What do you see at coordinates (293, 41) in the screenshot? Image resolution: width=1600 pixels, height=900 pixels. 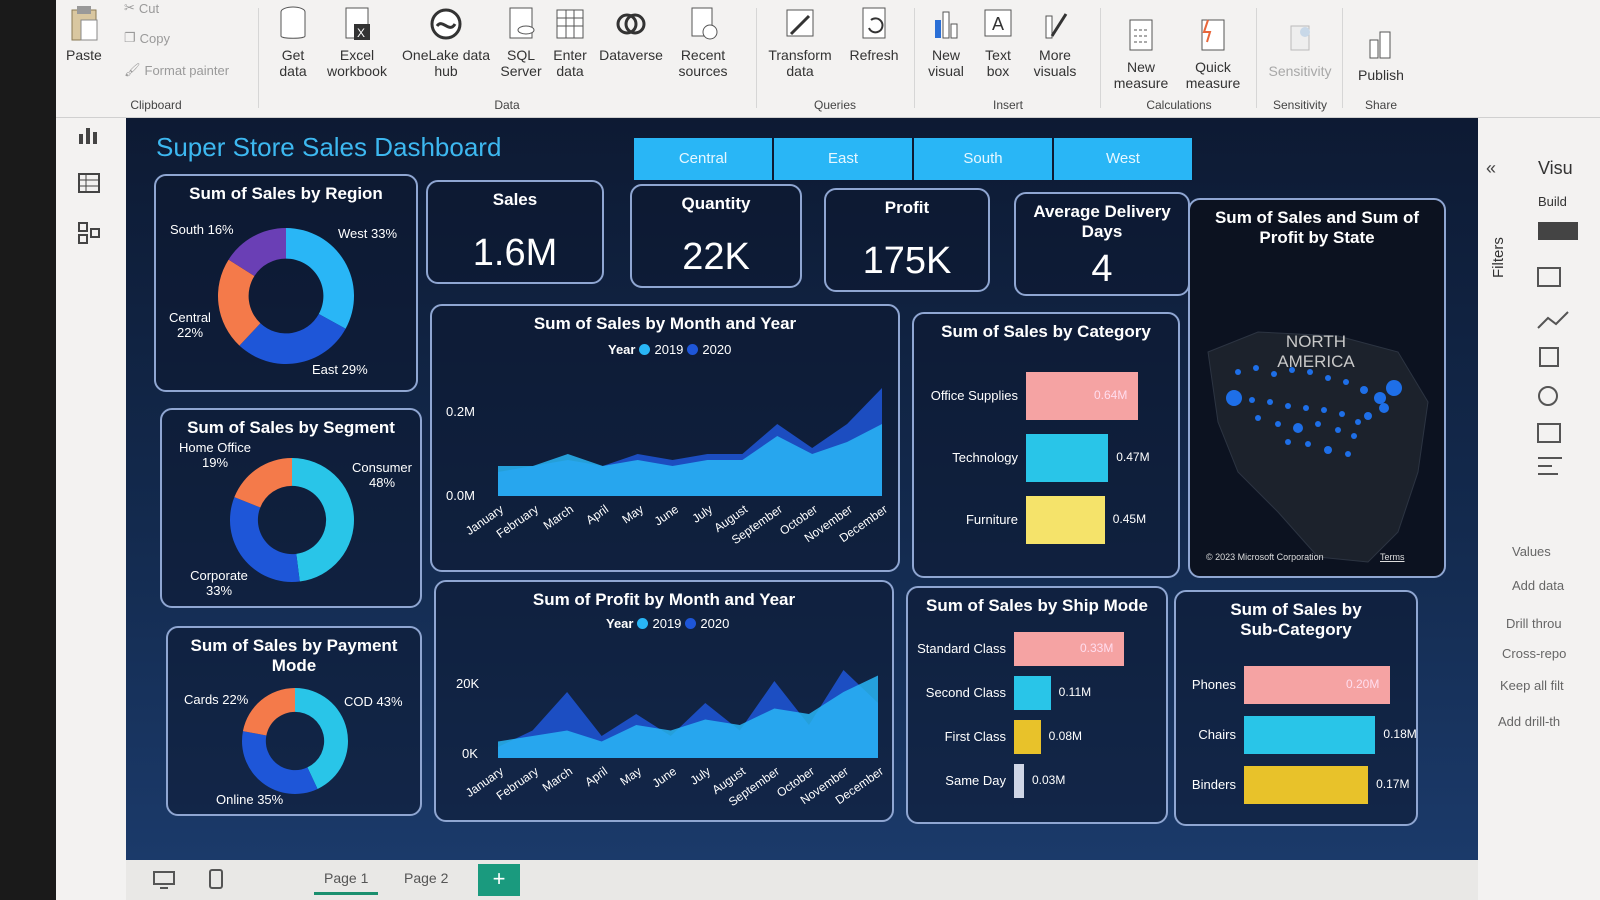 I see `get-data-button: Get data` at bounding box center [293, 41].